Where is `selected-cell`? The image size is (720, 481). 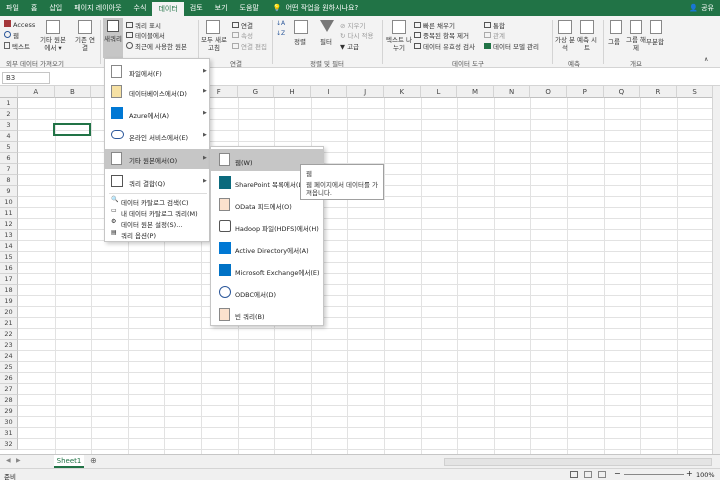 selected-cell is located at coordinates (72, 129).